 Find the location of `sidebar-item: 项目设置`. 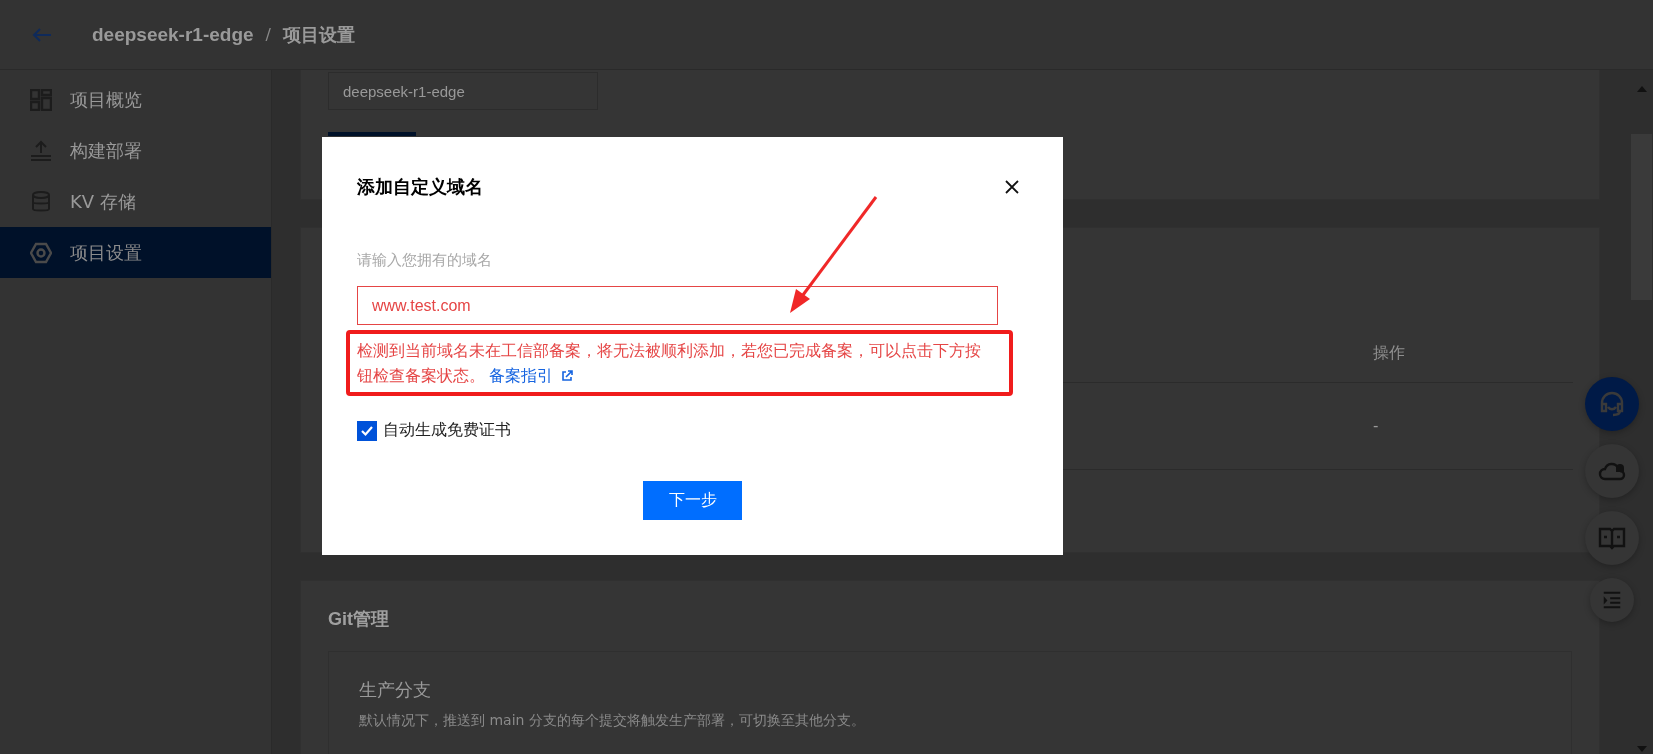

sidebar-item: 项目设置 is located at coordinates (135, 252).